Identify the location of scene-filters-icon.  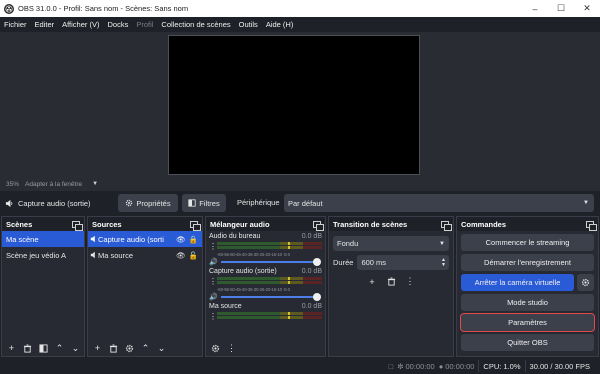
(43, 348).